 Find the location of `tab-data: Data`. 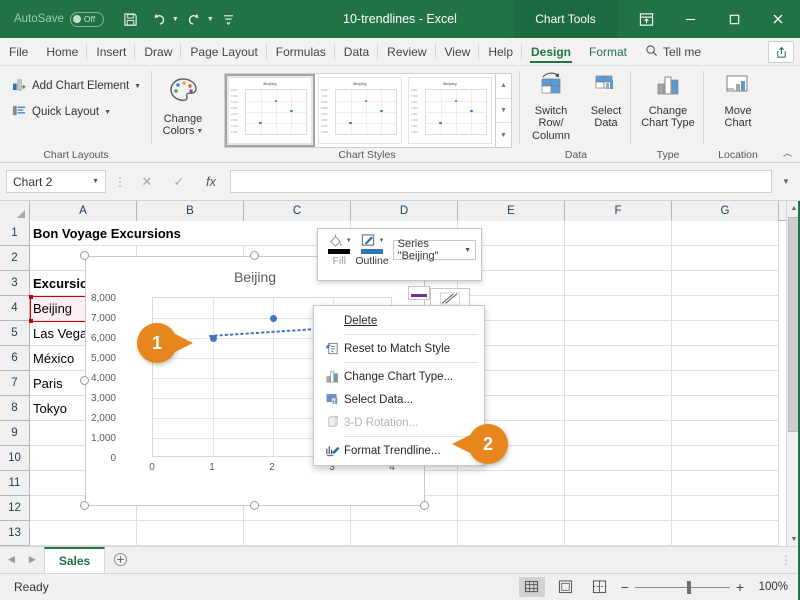

tab-data: Data is located at coordinates (357, 51).